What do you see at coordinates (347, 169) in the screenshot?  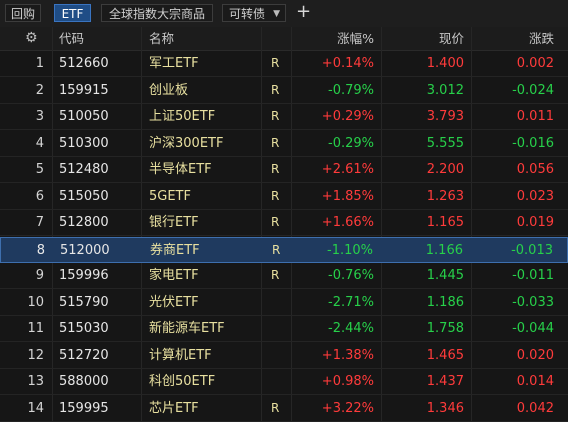 I see `row-pct-change: +2.61%` at bounding box center [347, 169].